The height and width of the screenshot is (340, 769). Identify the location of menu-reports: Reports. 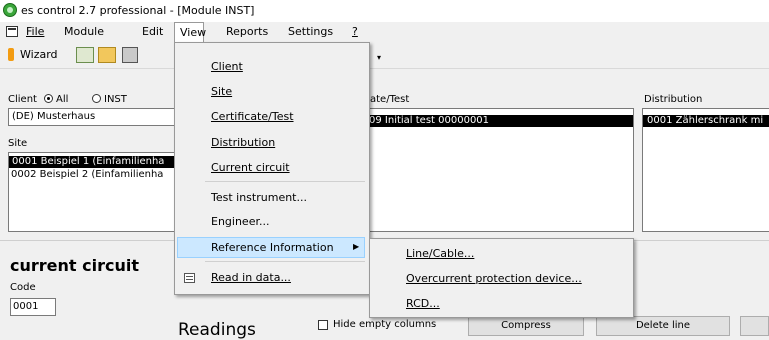
(247, 31).